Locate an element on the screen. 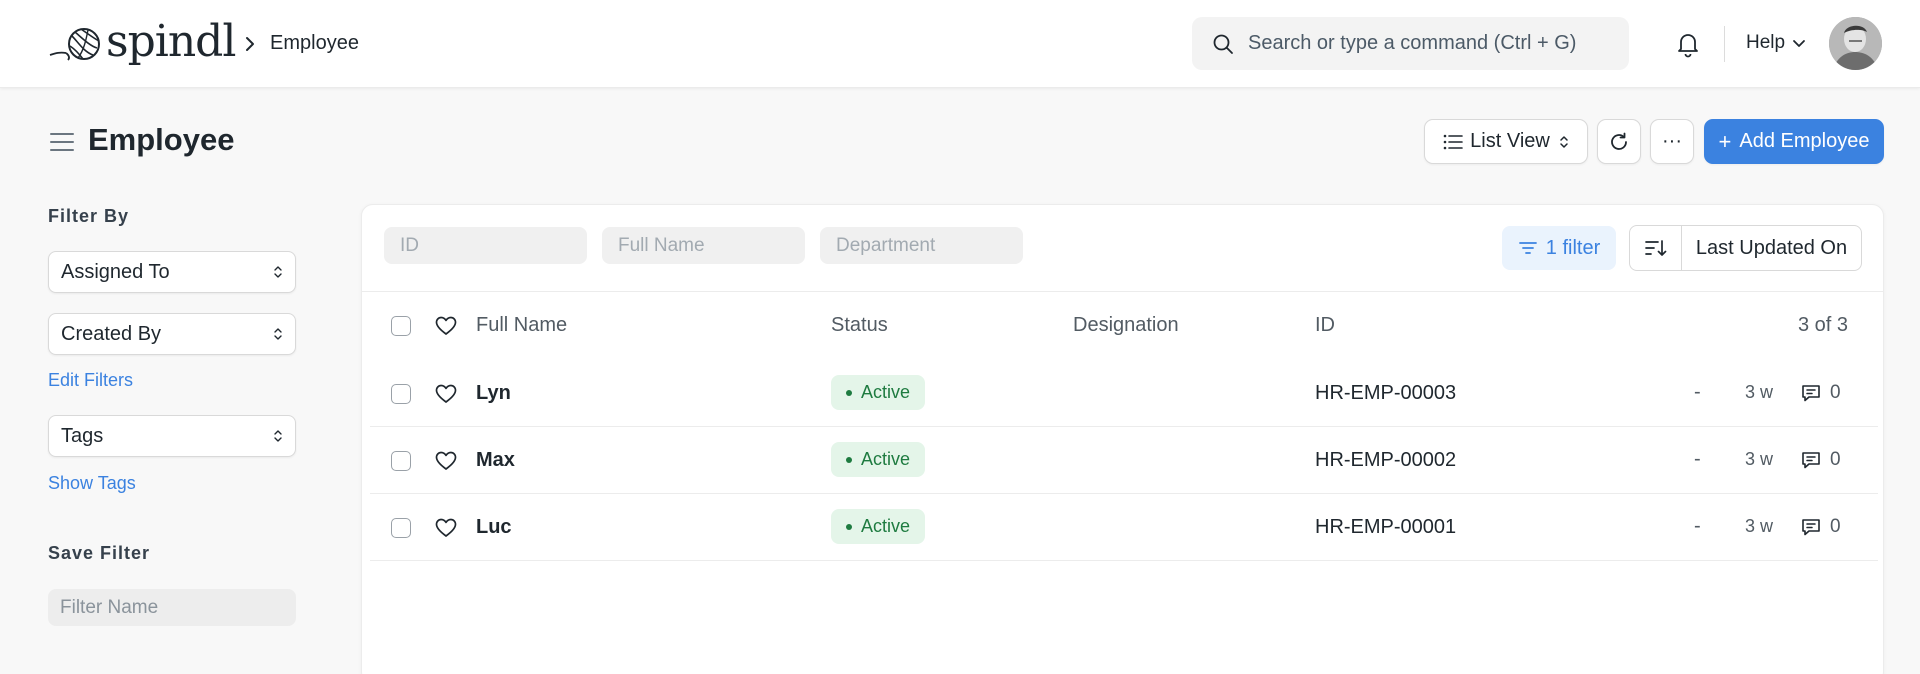 The height and width of the screenshot is (674, 1920). page-title: Employee is located at coordinates (161, 139).